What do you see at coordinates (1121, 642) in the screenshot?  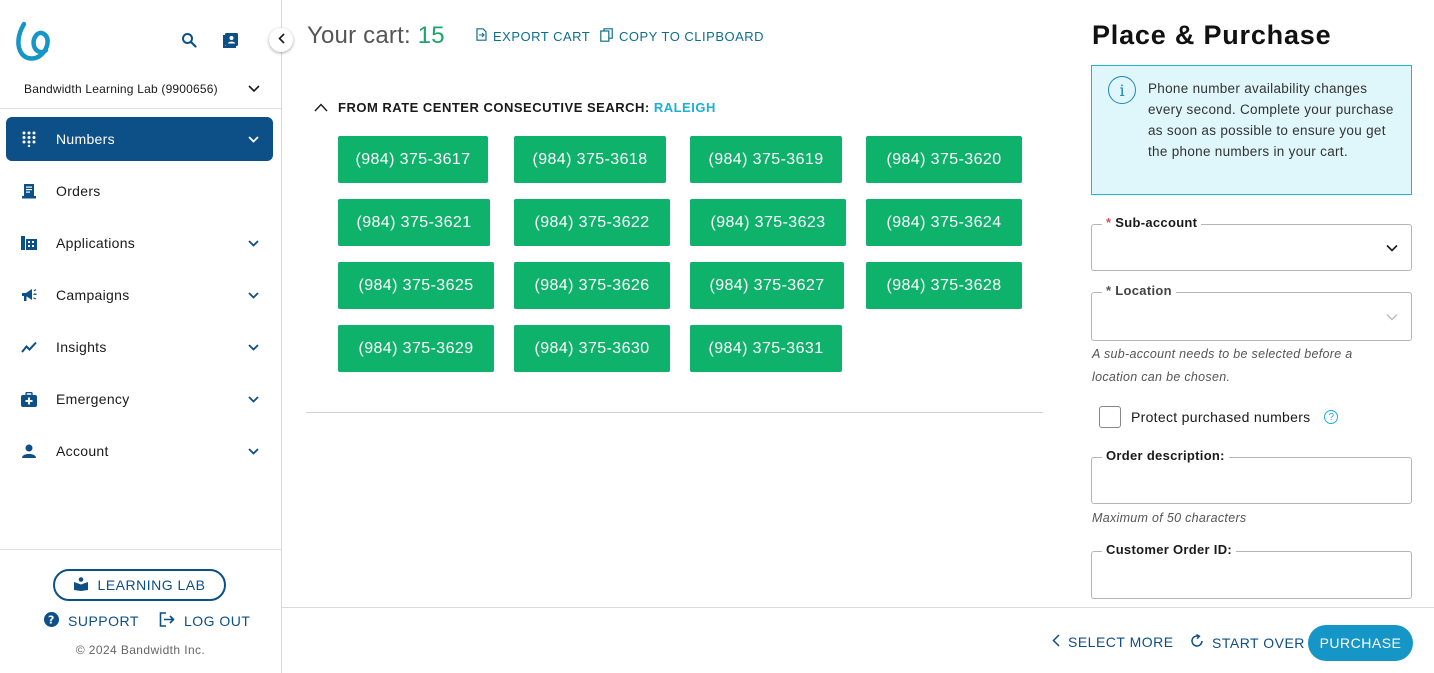 I see `select-more-label: SELECT MORE` at bounding box center [1121, 642].